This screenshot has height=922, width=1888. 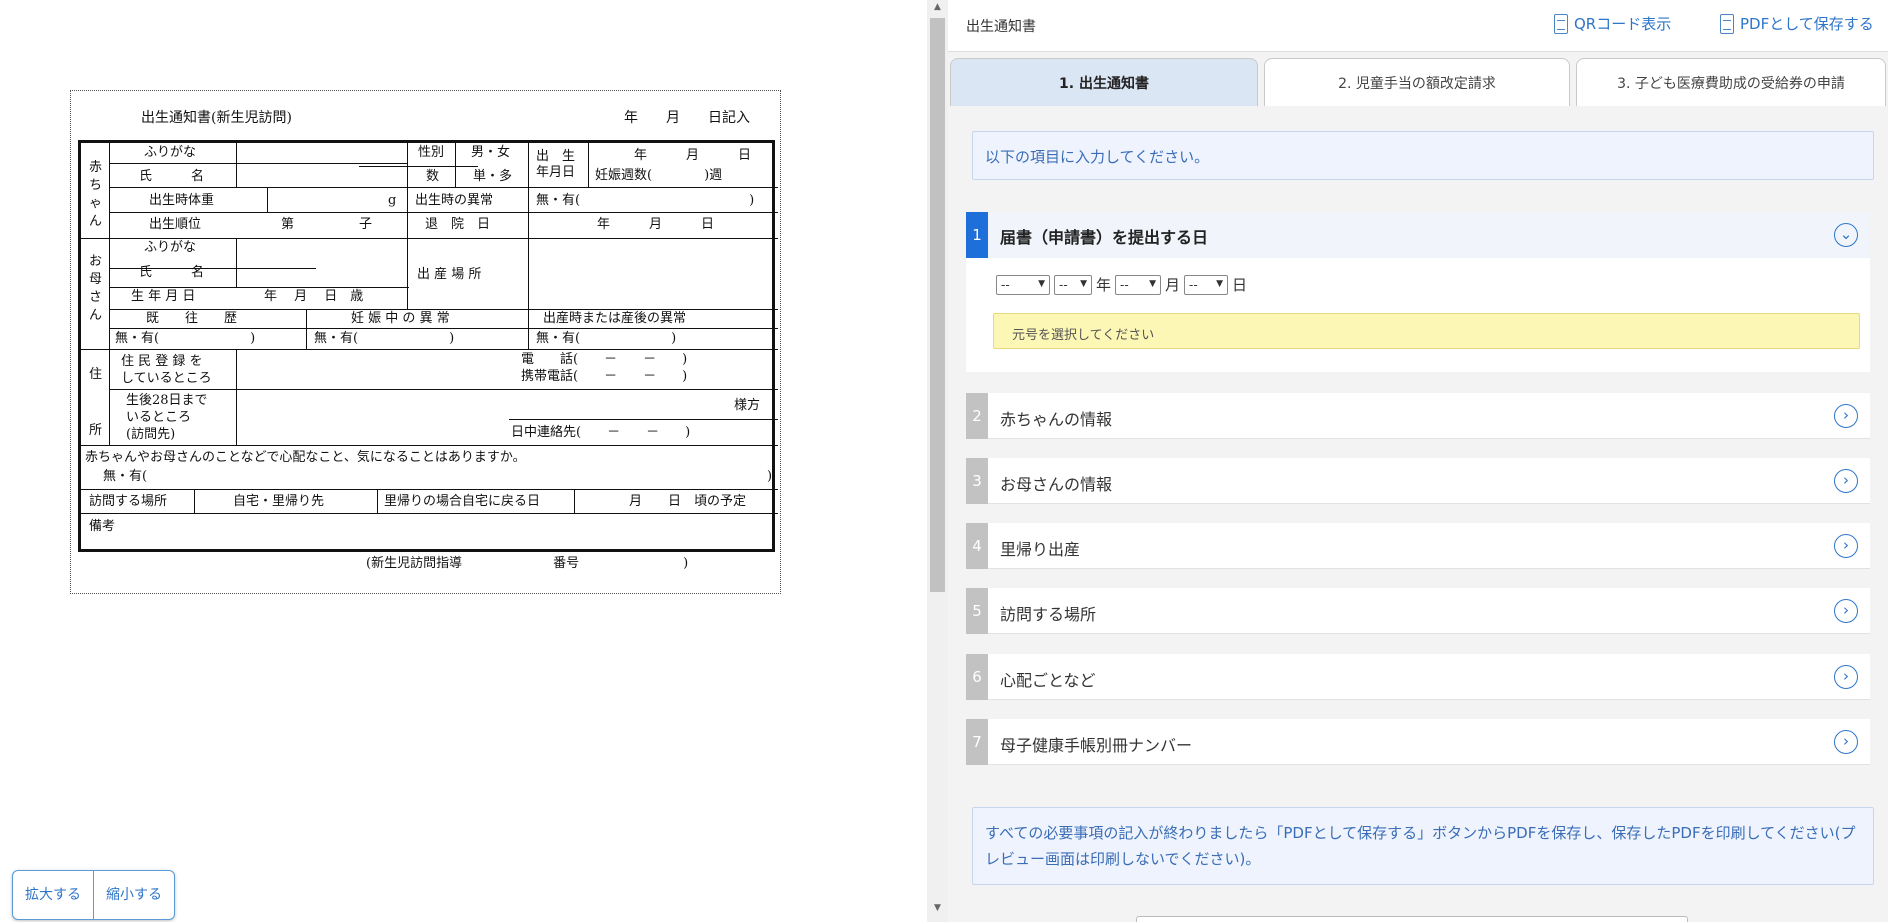 What do you see at coordinates (1426, 331) in the screenshot?
I see `era-warning: 元号を選択してください` at bounding box center [1426, 331].